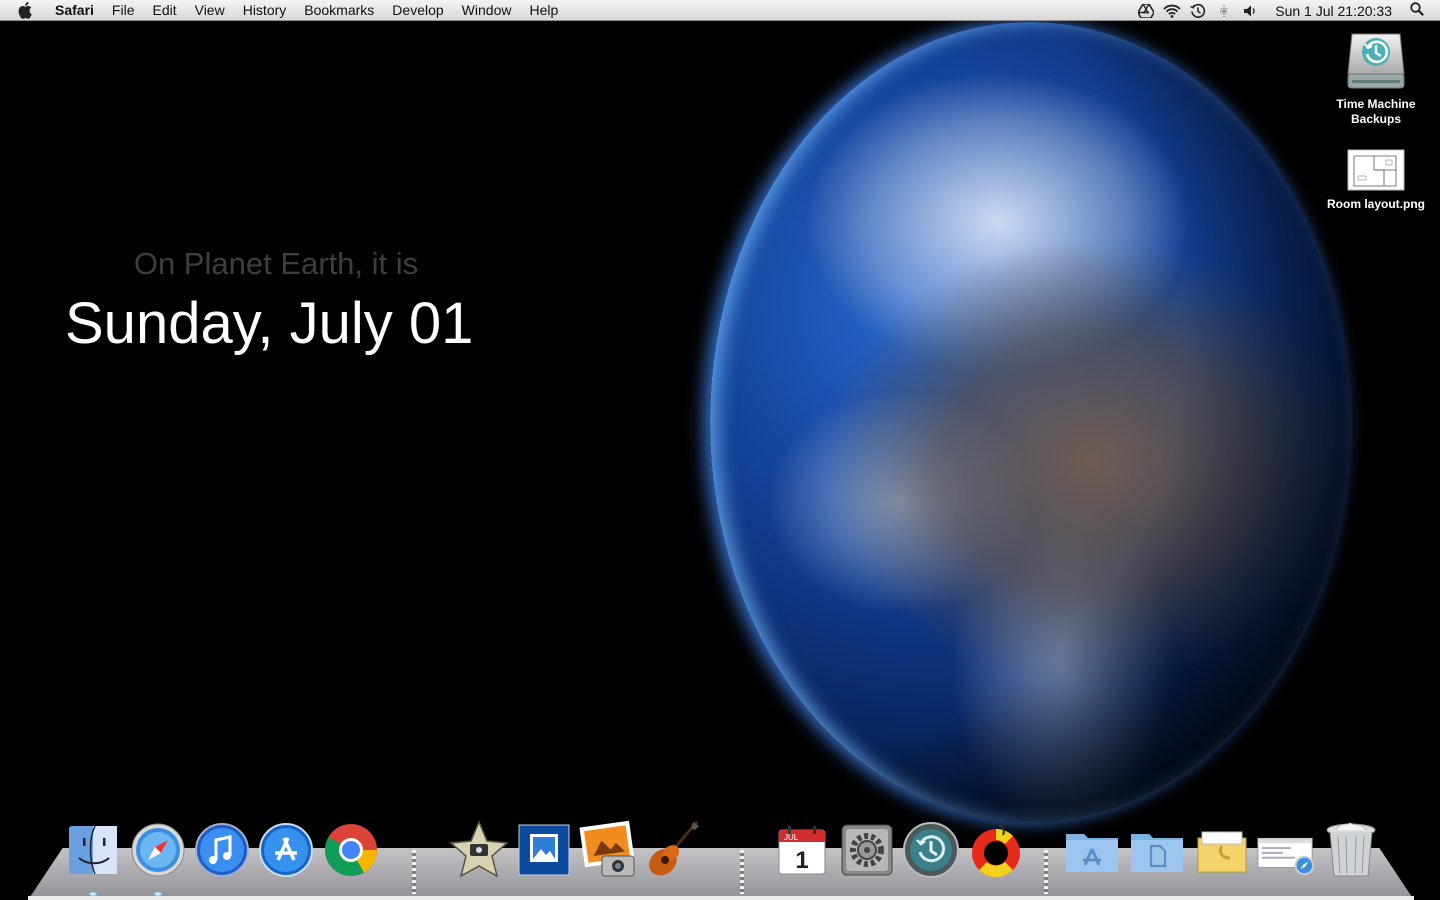 This screenshot has width=1440, height=900. Describe the element at coordinates (1376, 170) in the screenshot. I see `png-file-icon` at that location.